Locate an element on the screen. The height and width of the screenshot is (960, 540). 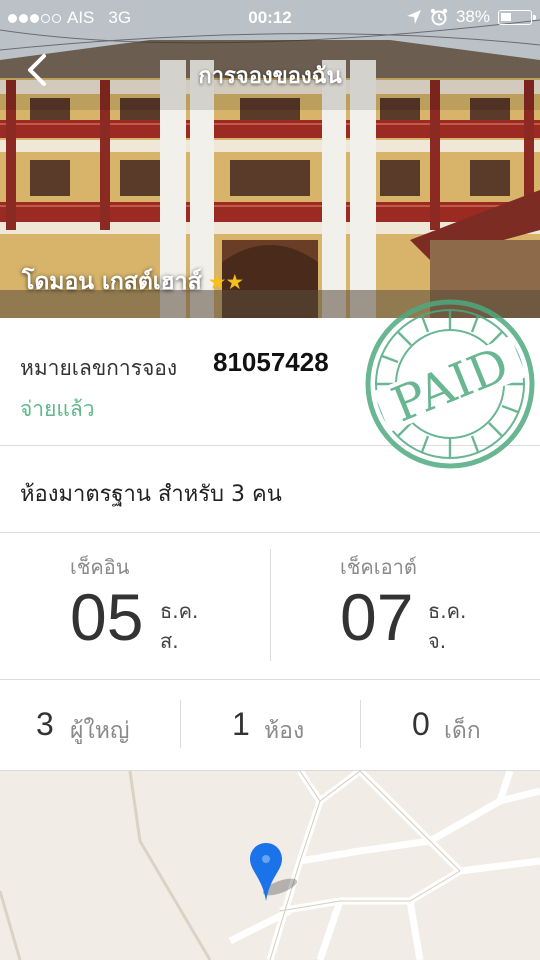
checkout-day: 07 is located at coordinates (377, 617).